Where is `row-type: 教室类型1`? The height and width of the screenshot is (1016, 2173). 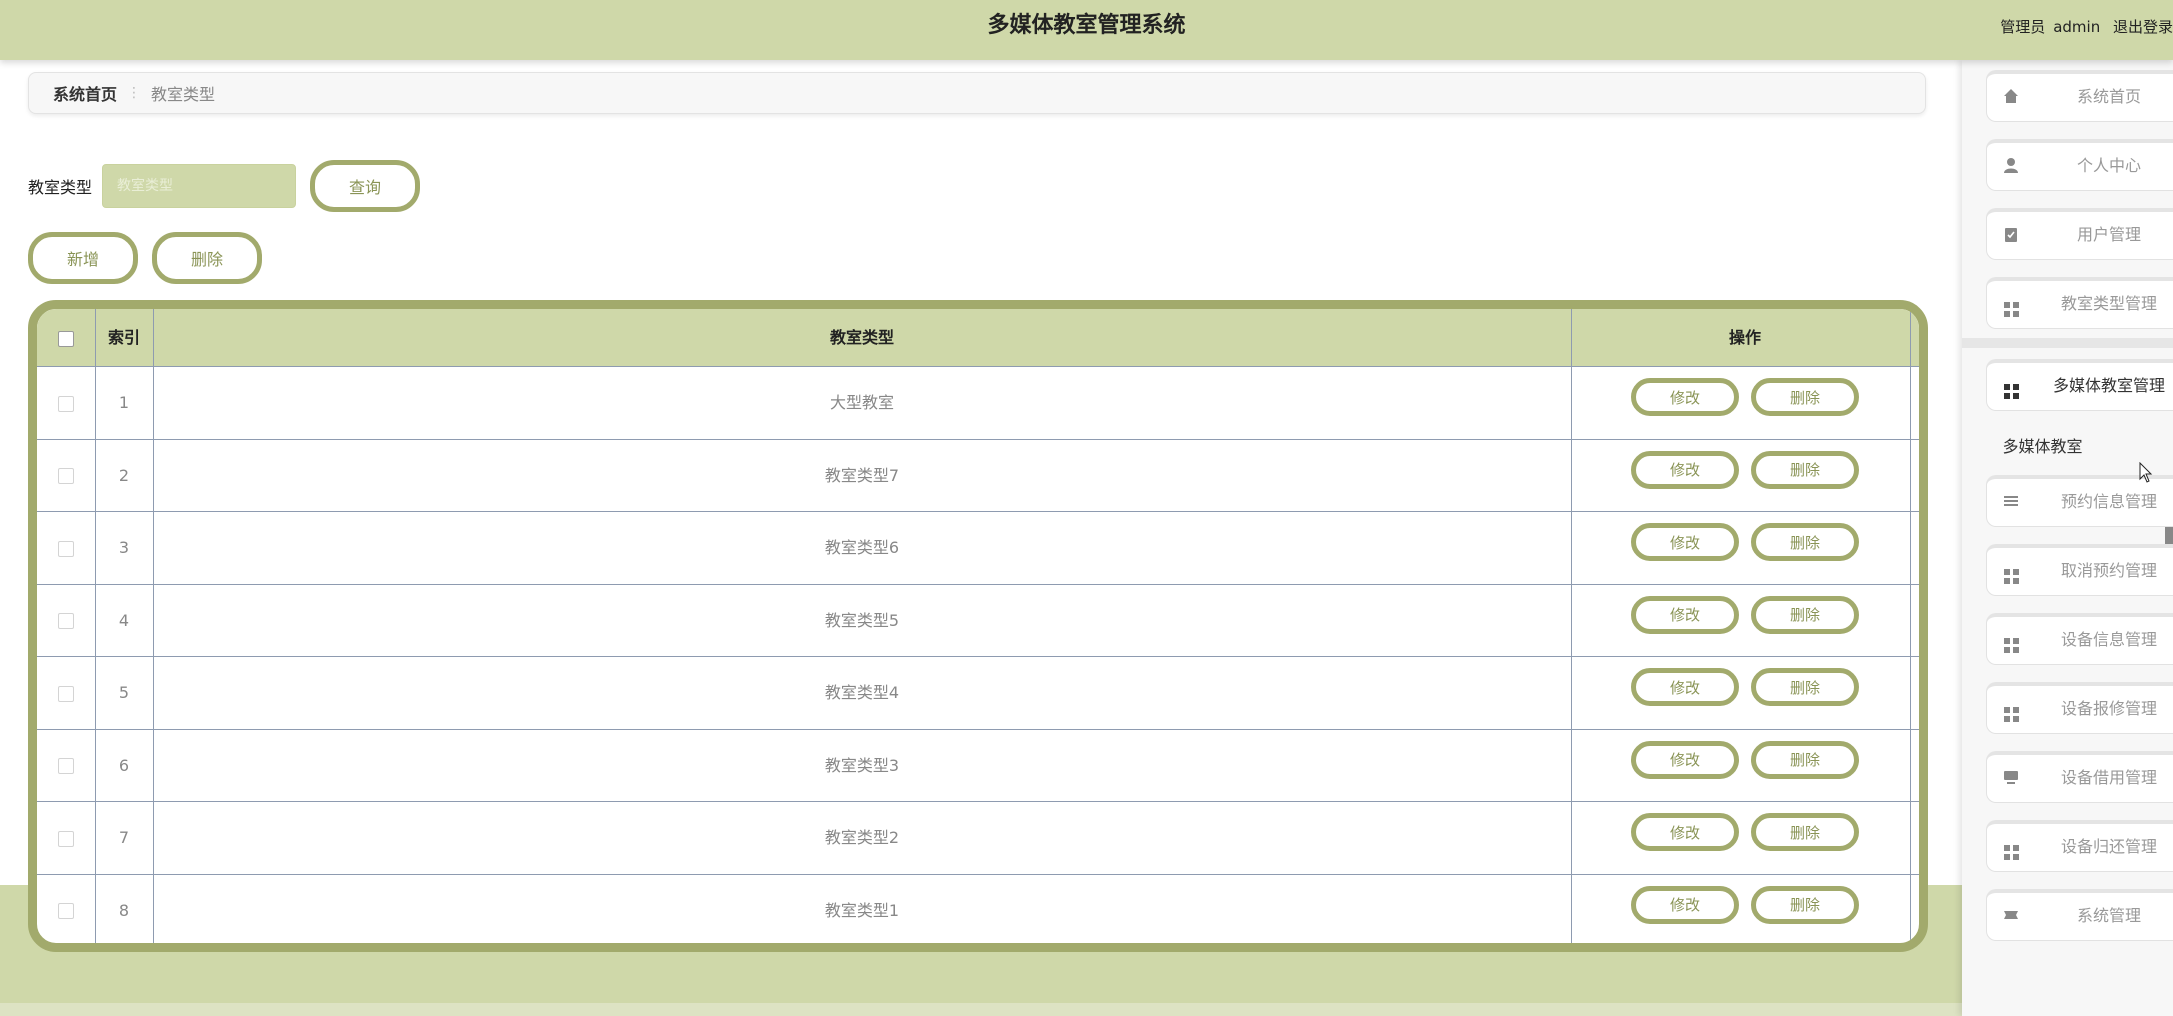 row-type: 教室类型1 is located at coordinates (862, 910).